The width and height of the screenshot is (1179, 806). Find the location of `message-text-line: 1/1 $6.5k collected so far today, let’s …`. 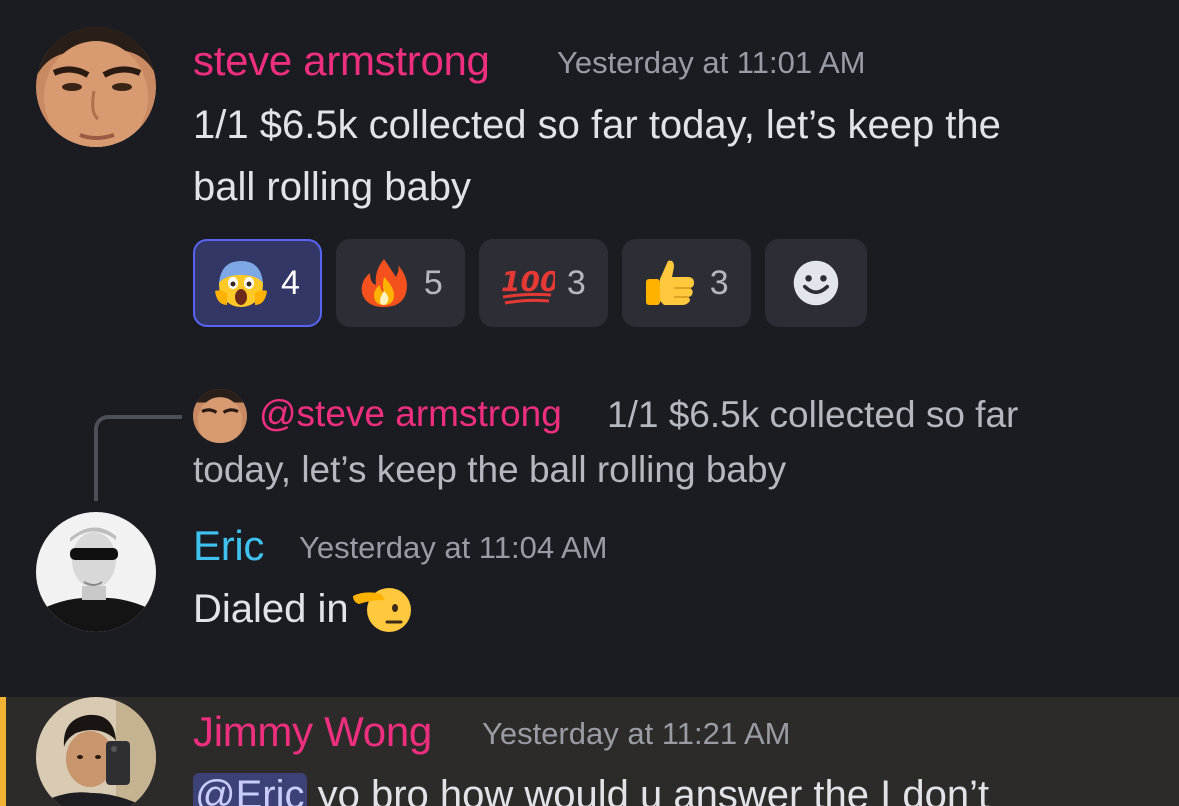

message-text-line: 1/1 $6.5k collected so far today, let’s … is located at coordinates (597, 125).